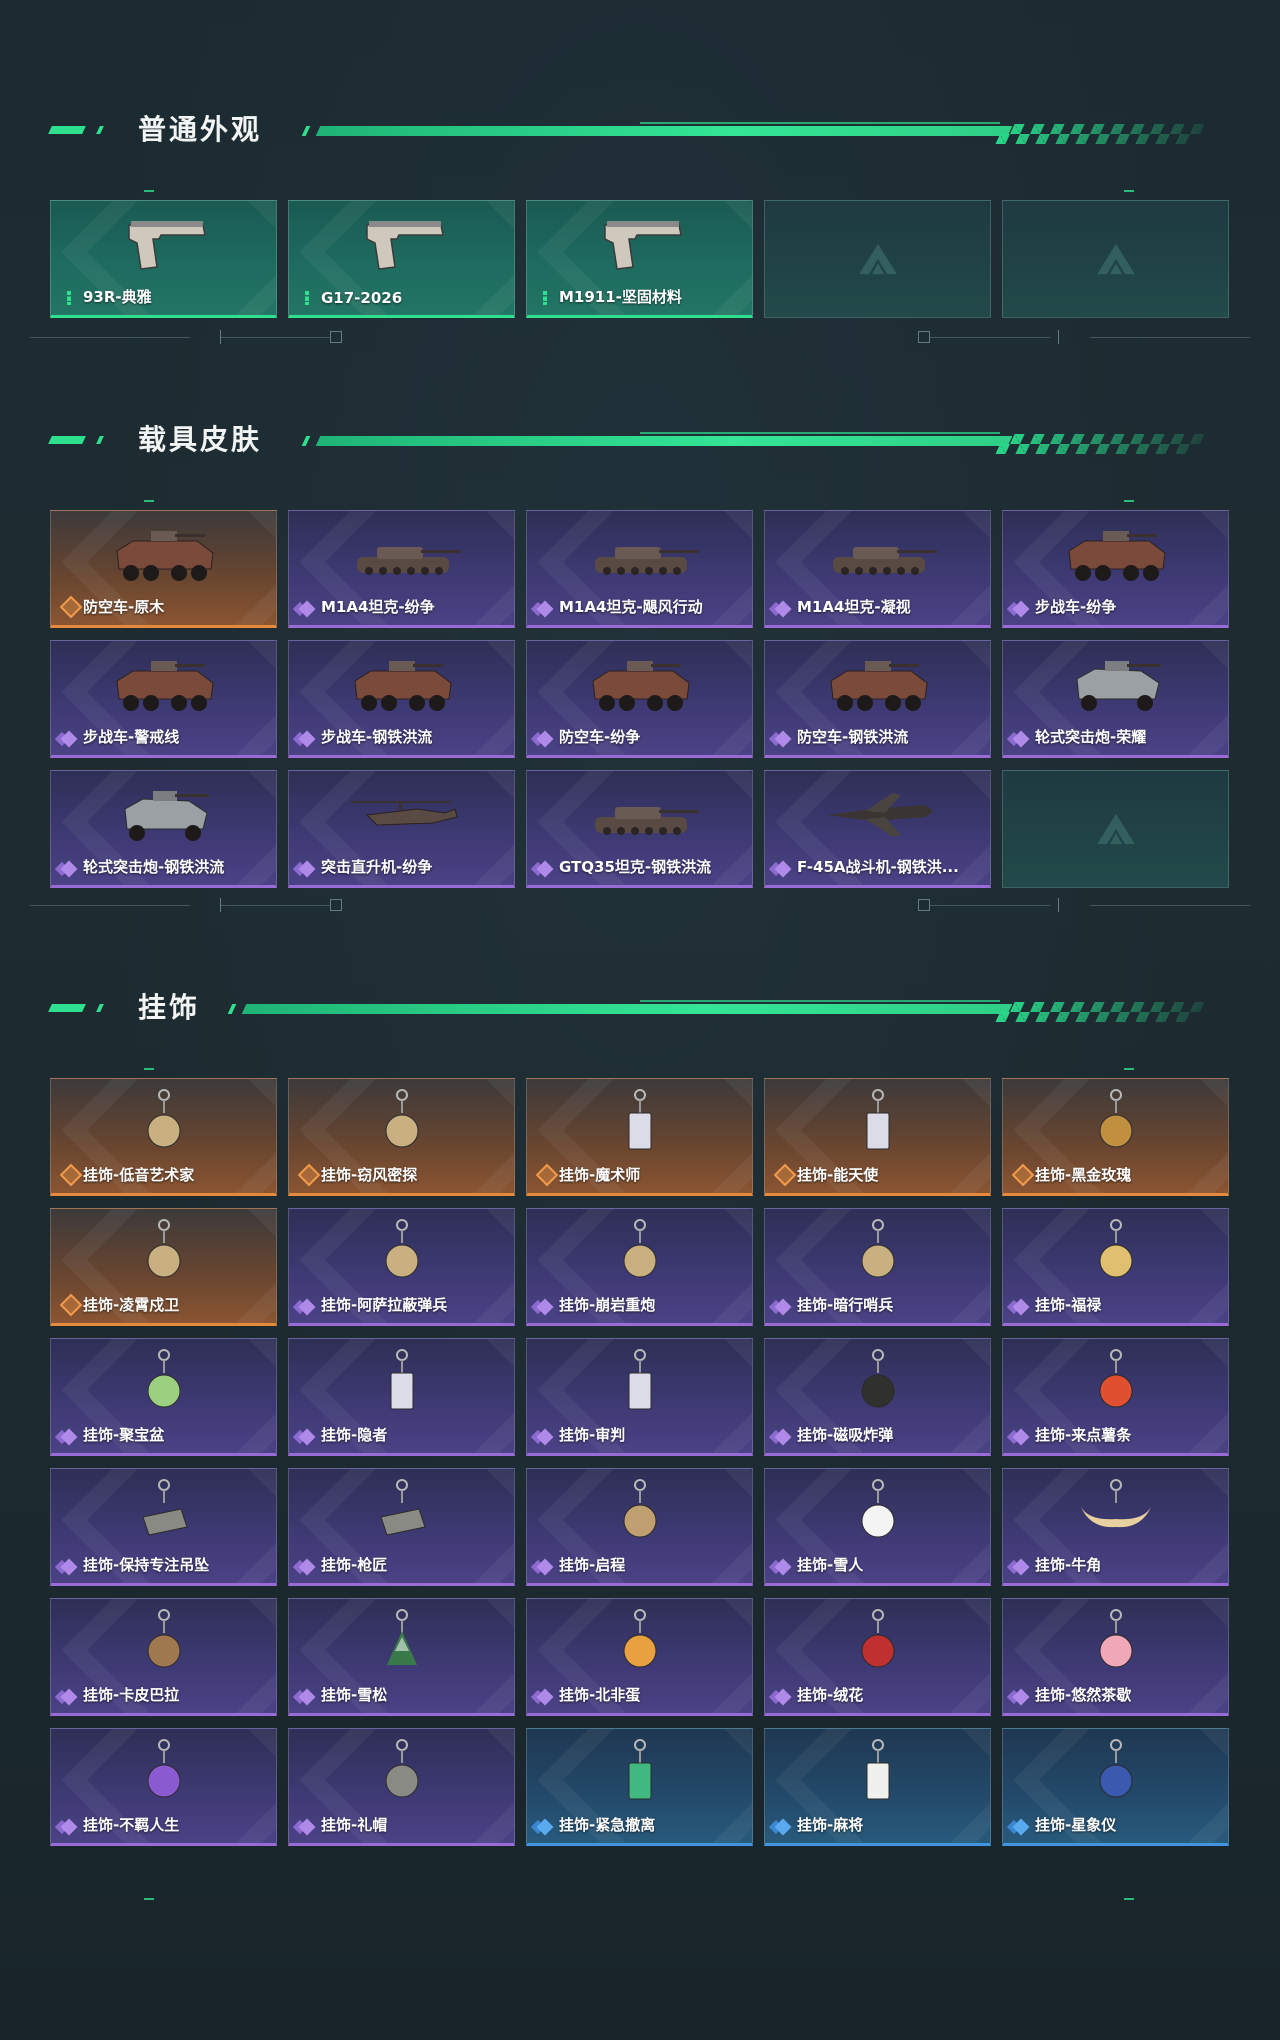 This screenshot has height=2040, width=1280. I want to click on charm-snowman-icon, so click(878, 1512).